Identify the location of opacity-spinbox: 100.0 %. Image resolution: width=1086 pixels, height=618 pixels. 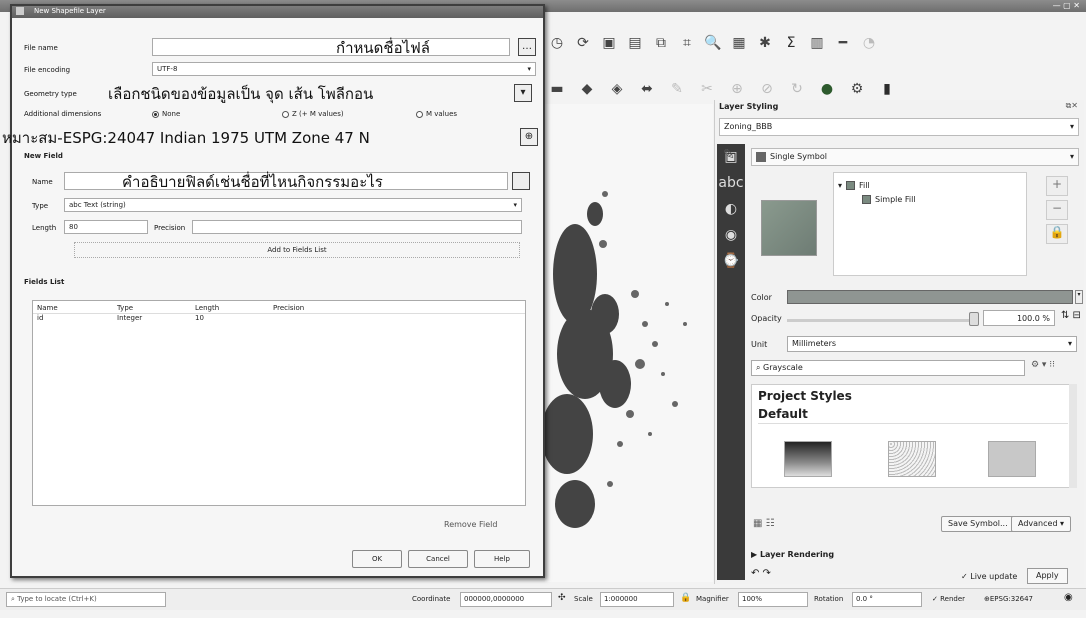
(1019, 318).